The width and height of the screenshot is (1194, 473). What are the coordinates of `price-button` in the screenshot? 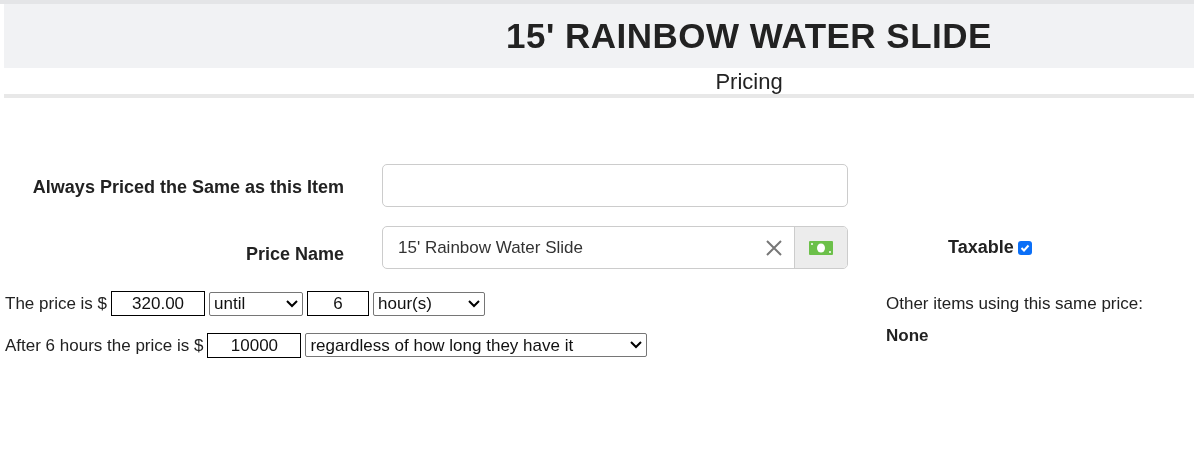 It's located at (820, 247).